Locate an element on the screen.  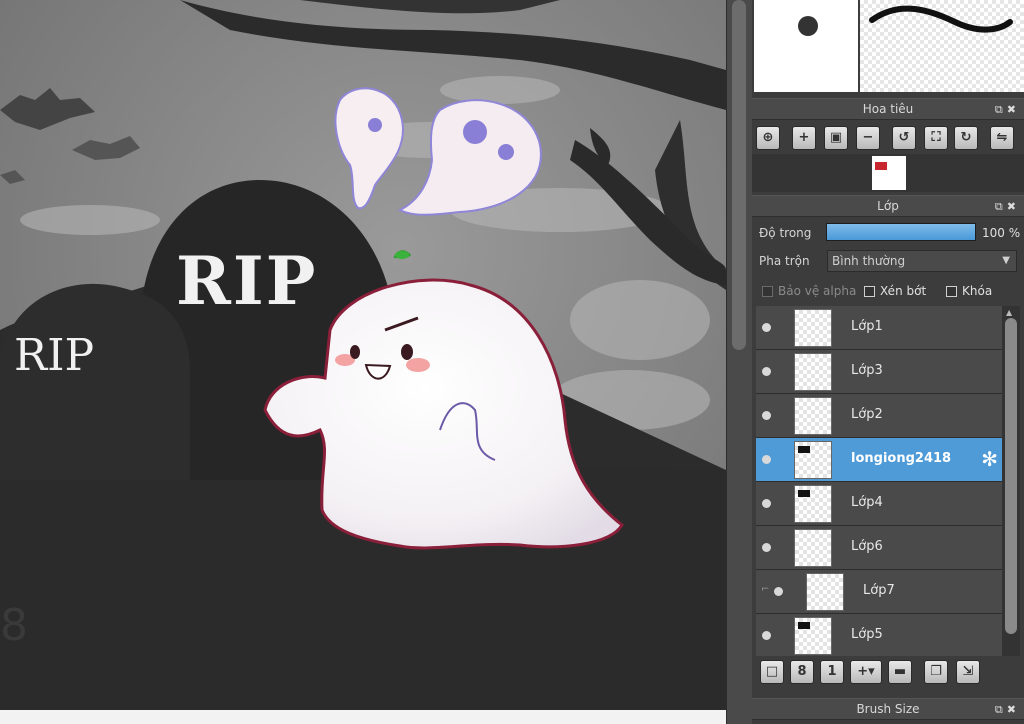
layer-row: Lớp2 is located at coordinates (879, 416).